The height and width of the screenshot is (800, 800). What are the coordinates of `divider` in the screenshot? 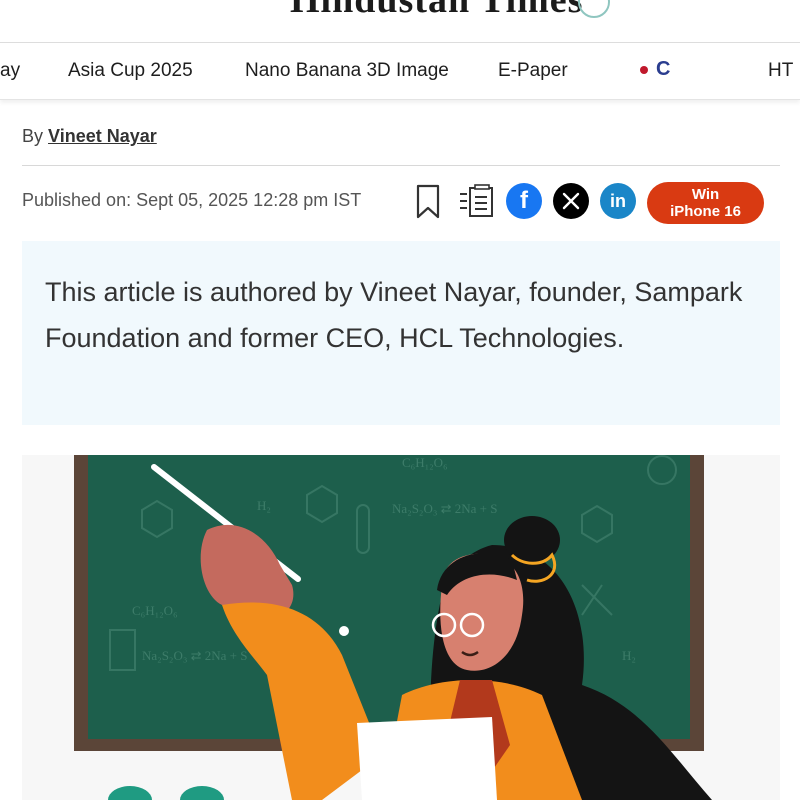 It's located at (401, 165).